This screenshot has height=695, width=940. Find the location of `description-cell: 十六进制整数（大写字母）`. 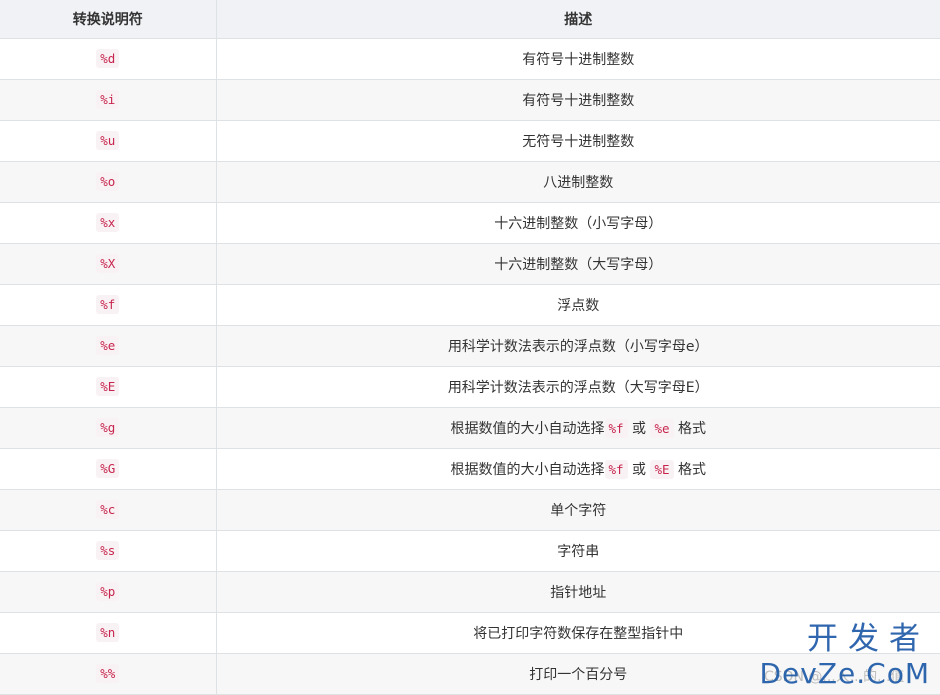

description-cell: 十六进制整数（大写字母） is located at coordinates (578, 264).